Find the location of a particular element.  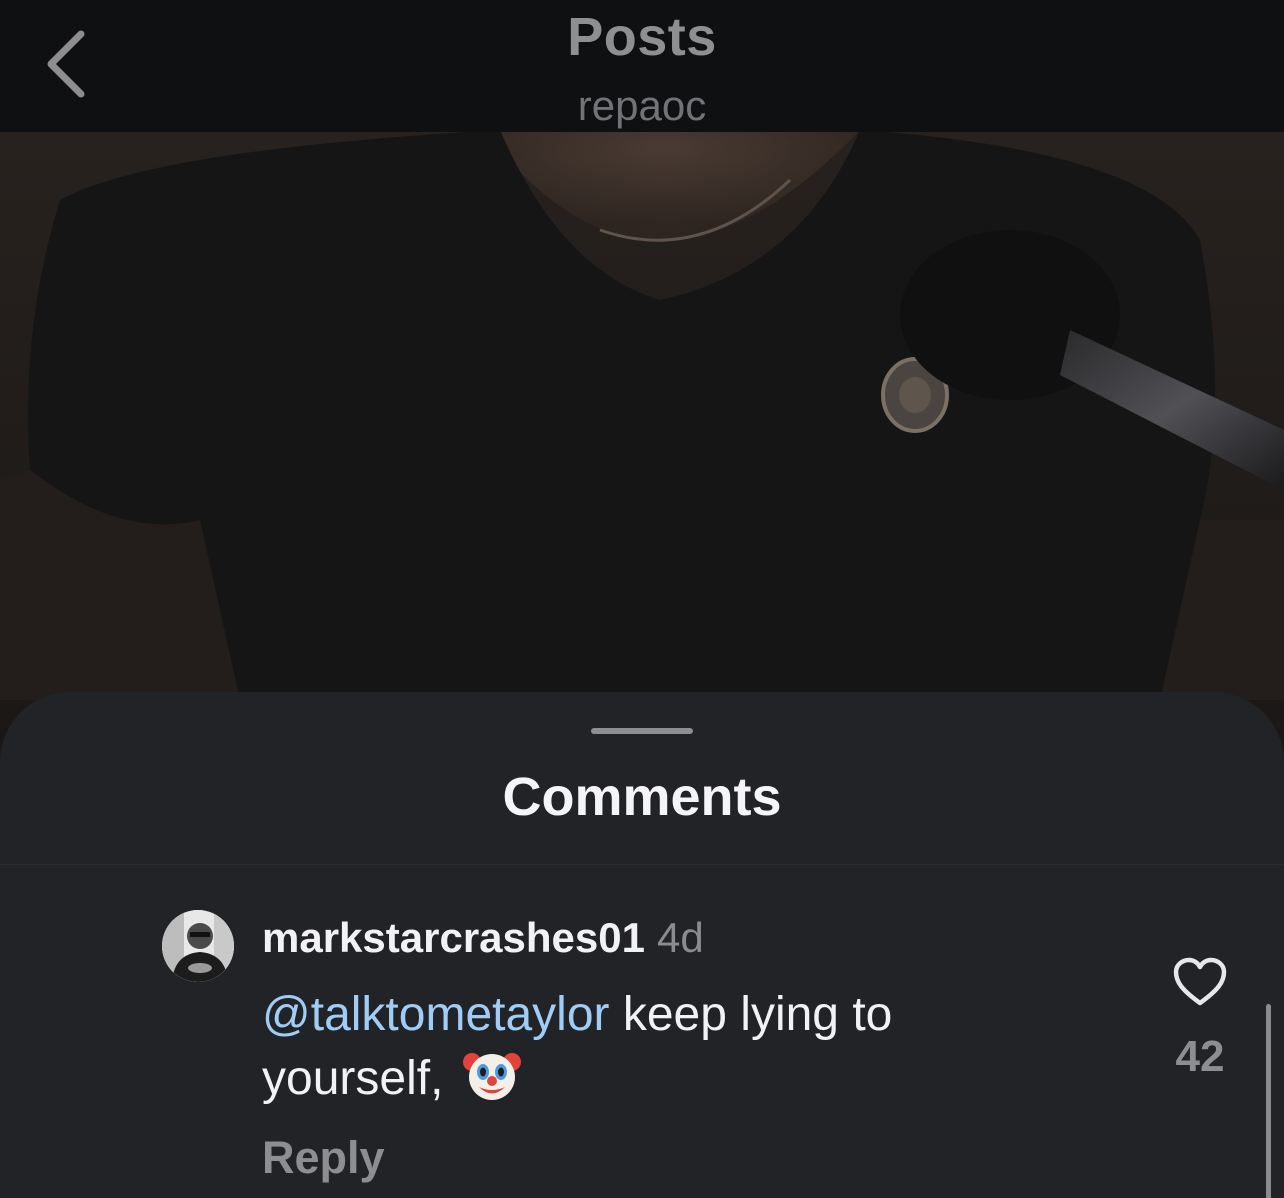

comments-title: Comments is located at coordinates (642, 797).